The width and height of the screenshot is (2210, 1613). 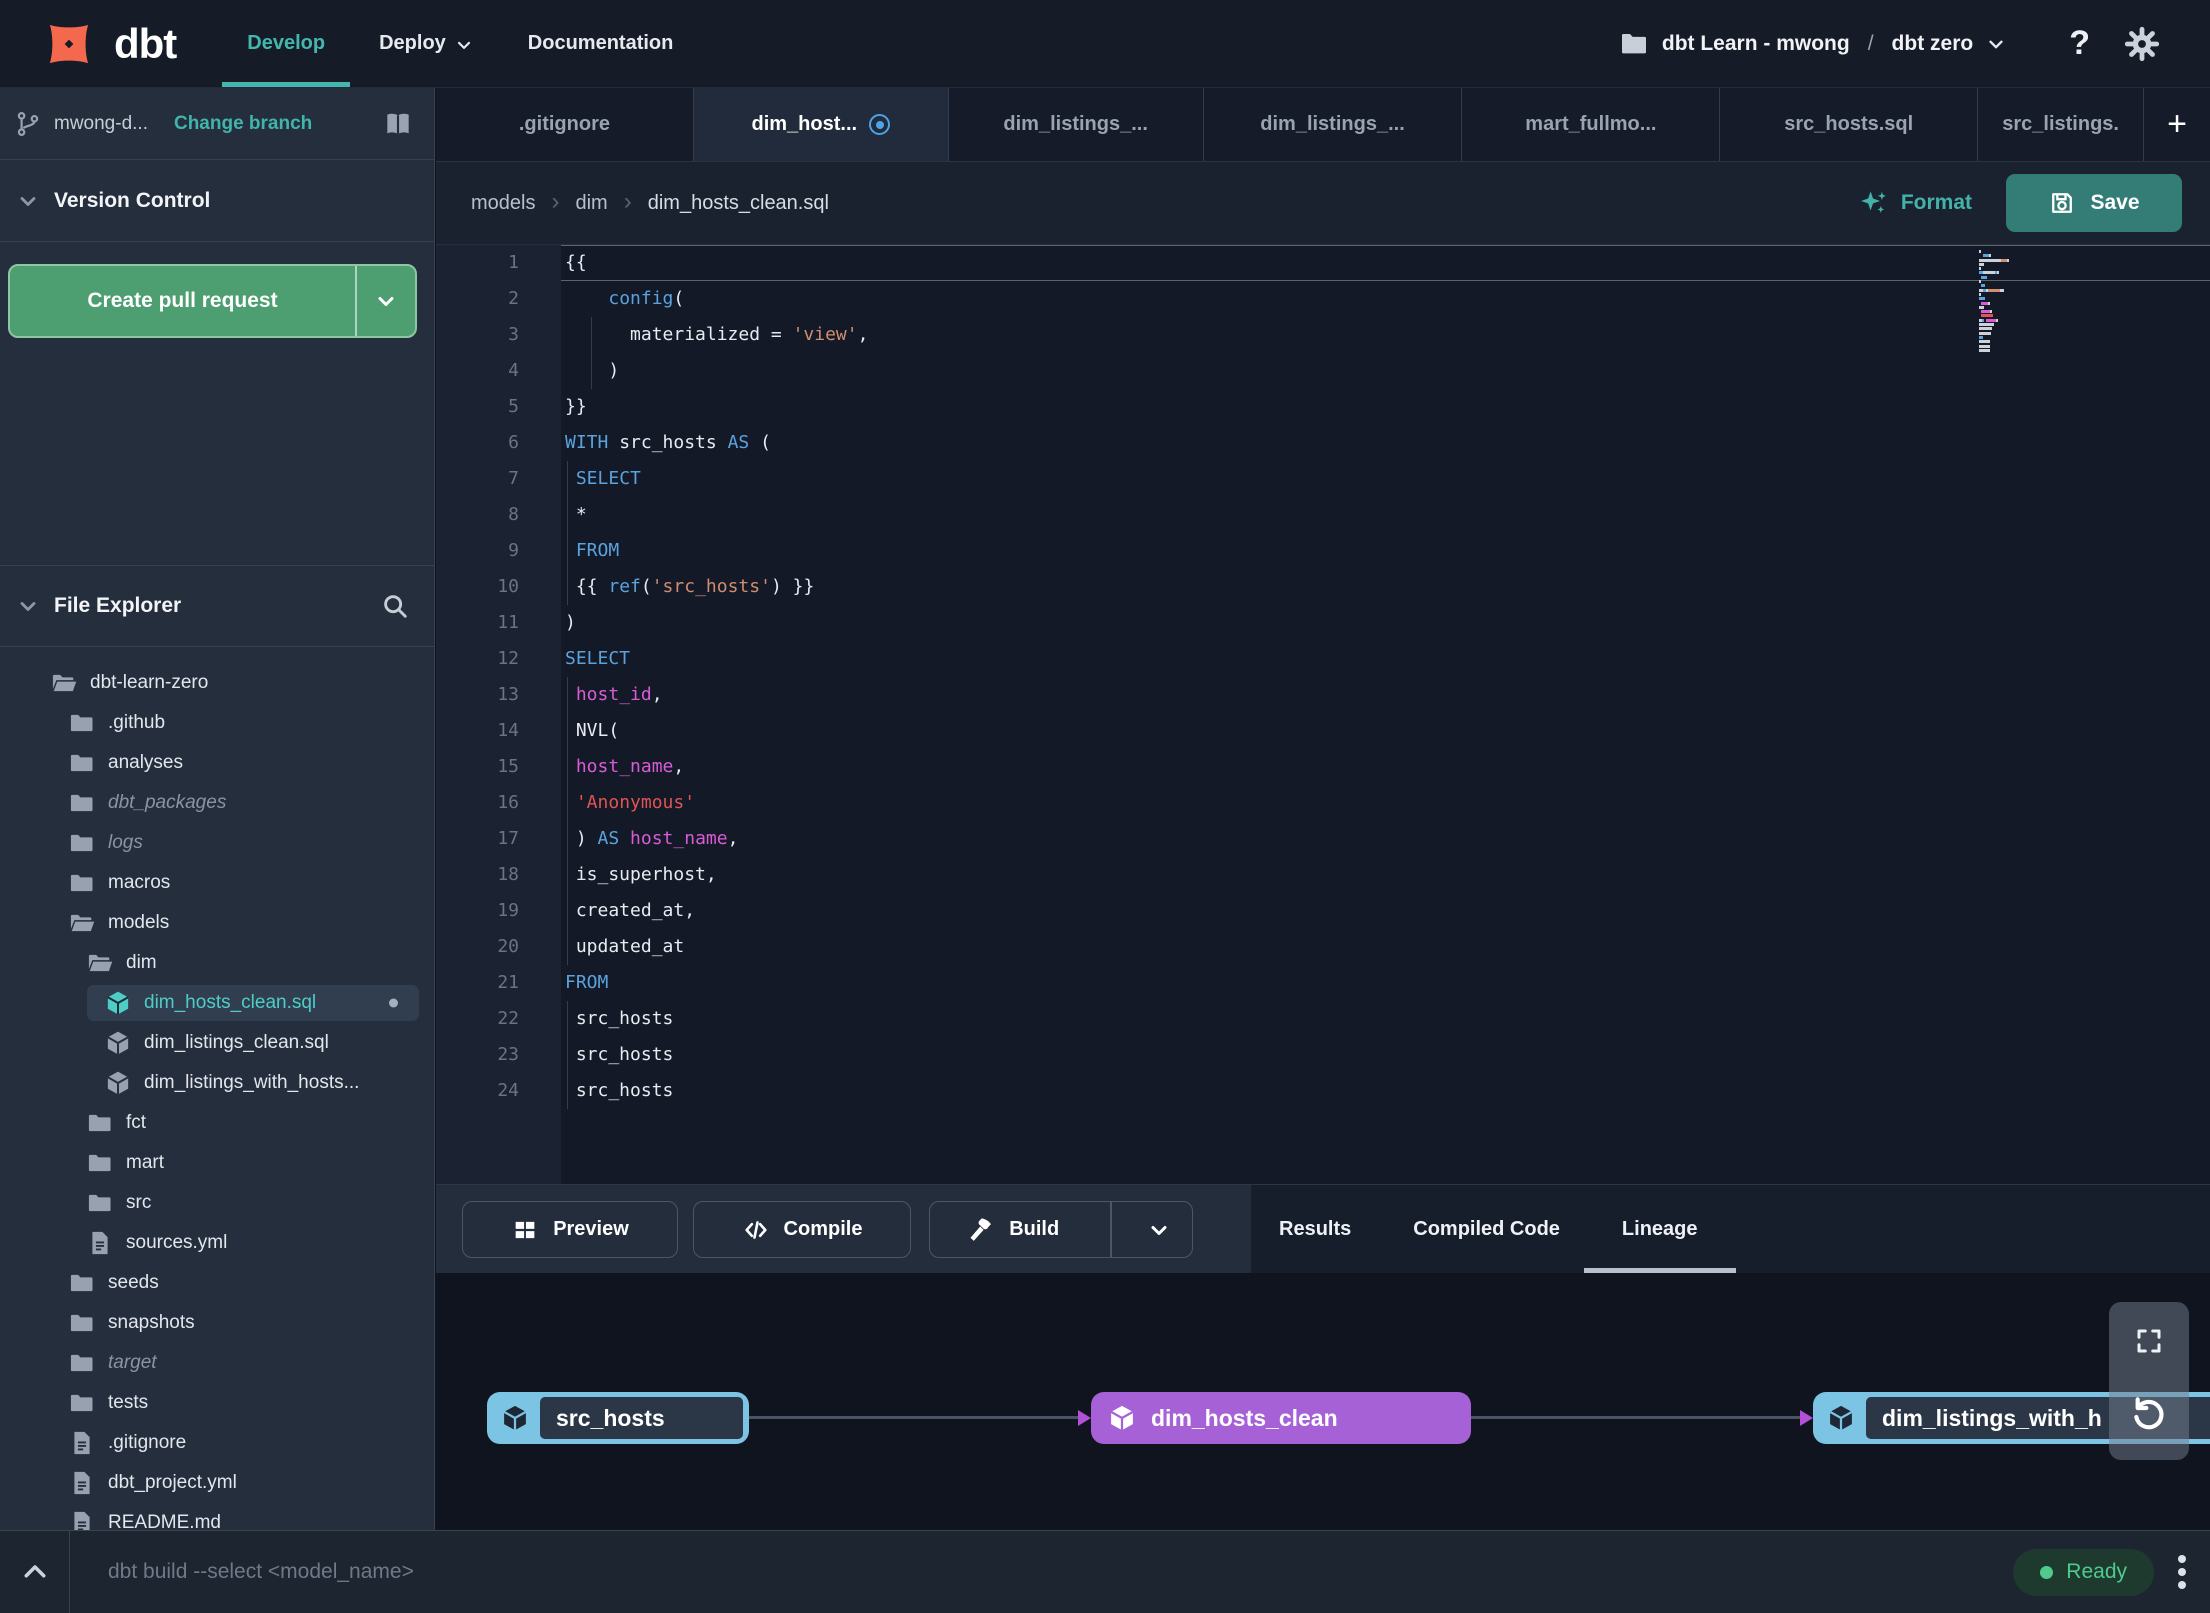 What do you see at coordinates (147, 1442) in the screenshot?
I see `file-tree-label: .gitignore` at bounding box center [147, 1442].